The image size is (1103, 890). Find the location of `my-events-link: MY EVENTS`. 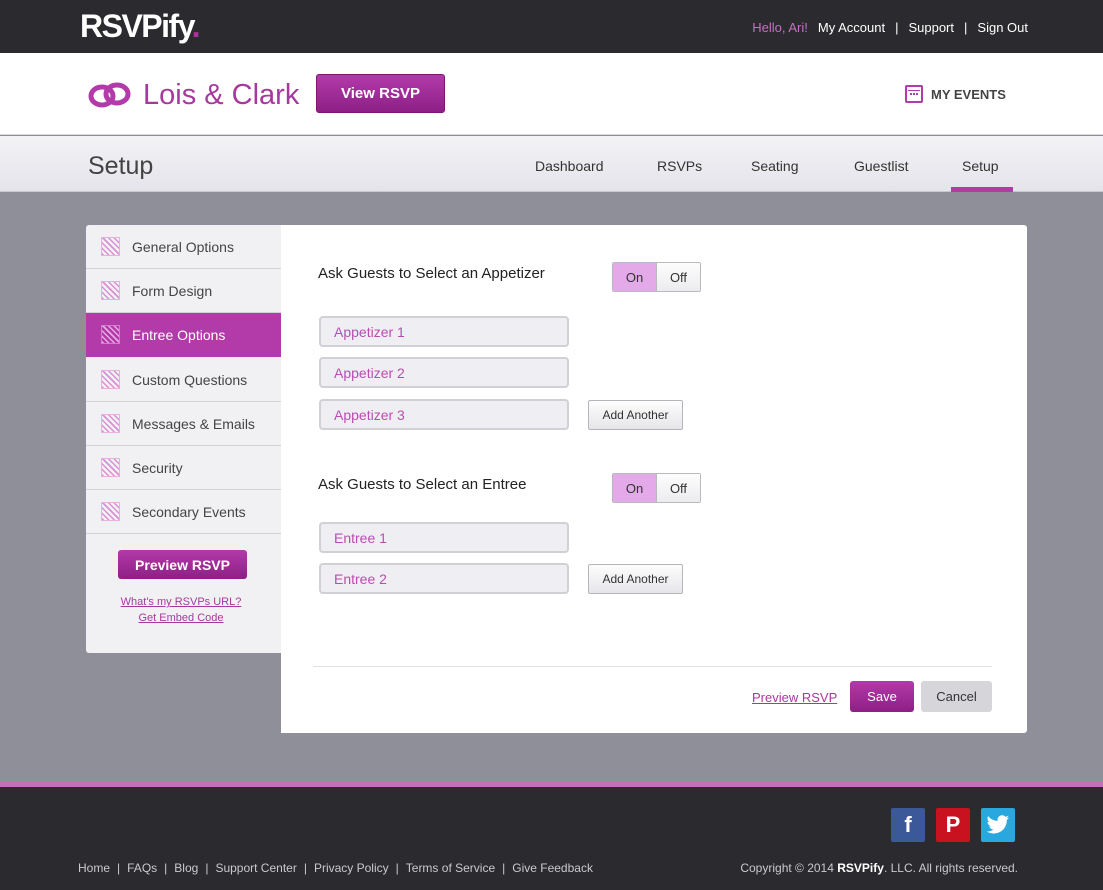

my-events-link: MY EVENTS is located at coordinates (955, 94).